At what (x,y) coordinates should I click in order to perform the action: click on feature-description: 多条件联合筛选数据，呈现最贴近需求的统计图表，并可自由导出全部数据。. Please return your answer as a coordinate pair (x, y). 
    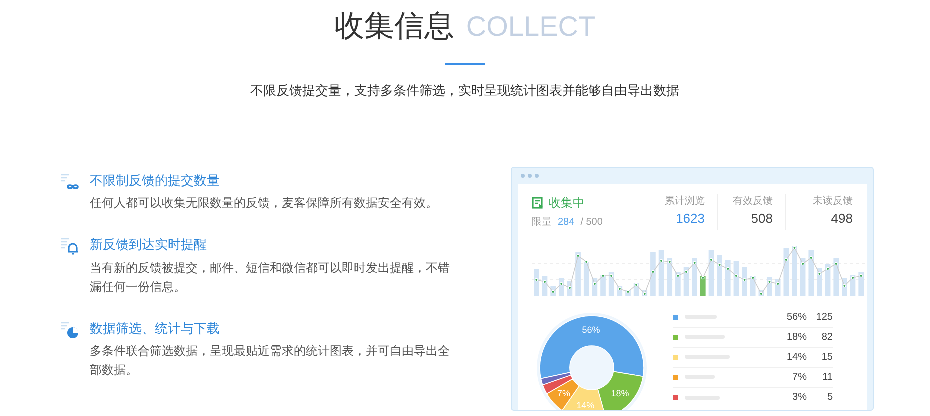
    Looking at the image, I should click on (270, 361).